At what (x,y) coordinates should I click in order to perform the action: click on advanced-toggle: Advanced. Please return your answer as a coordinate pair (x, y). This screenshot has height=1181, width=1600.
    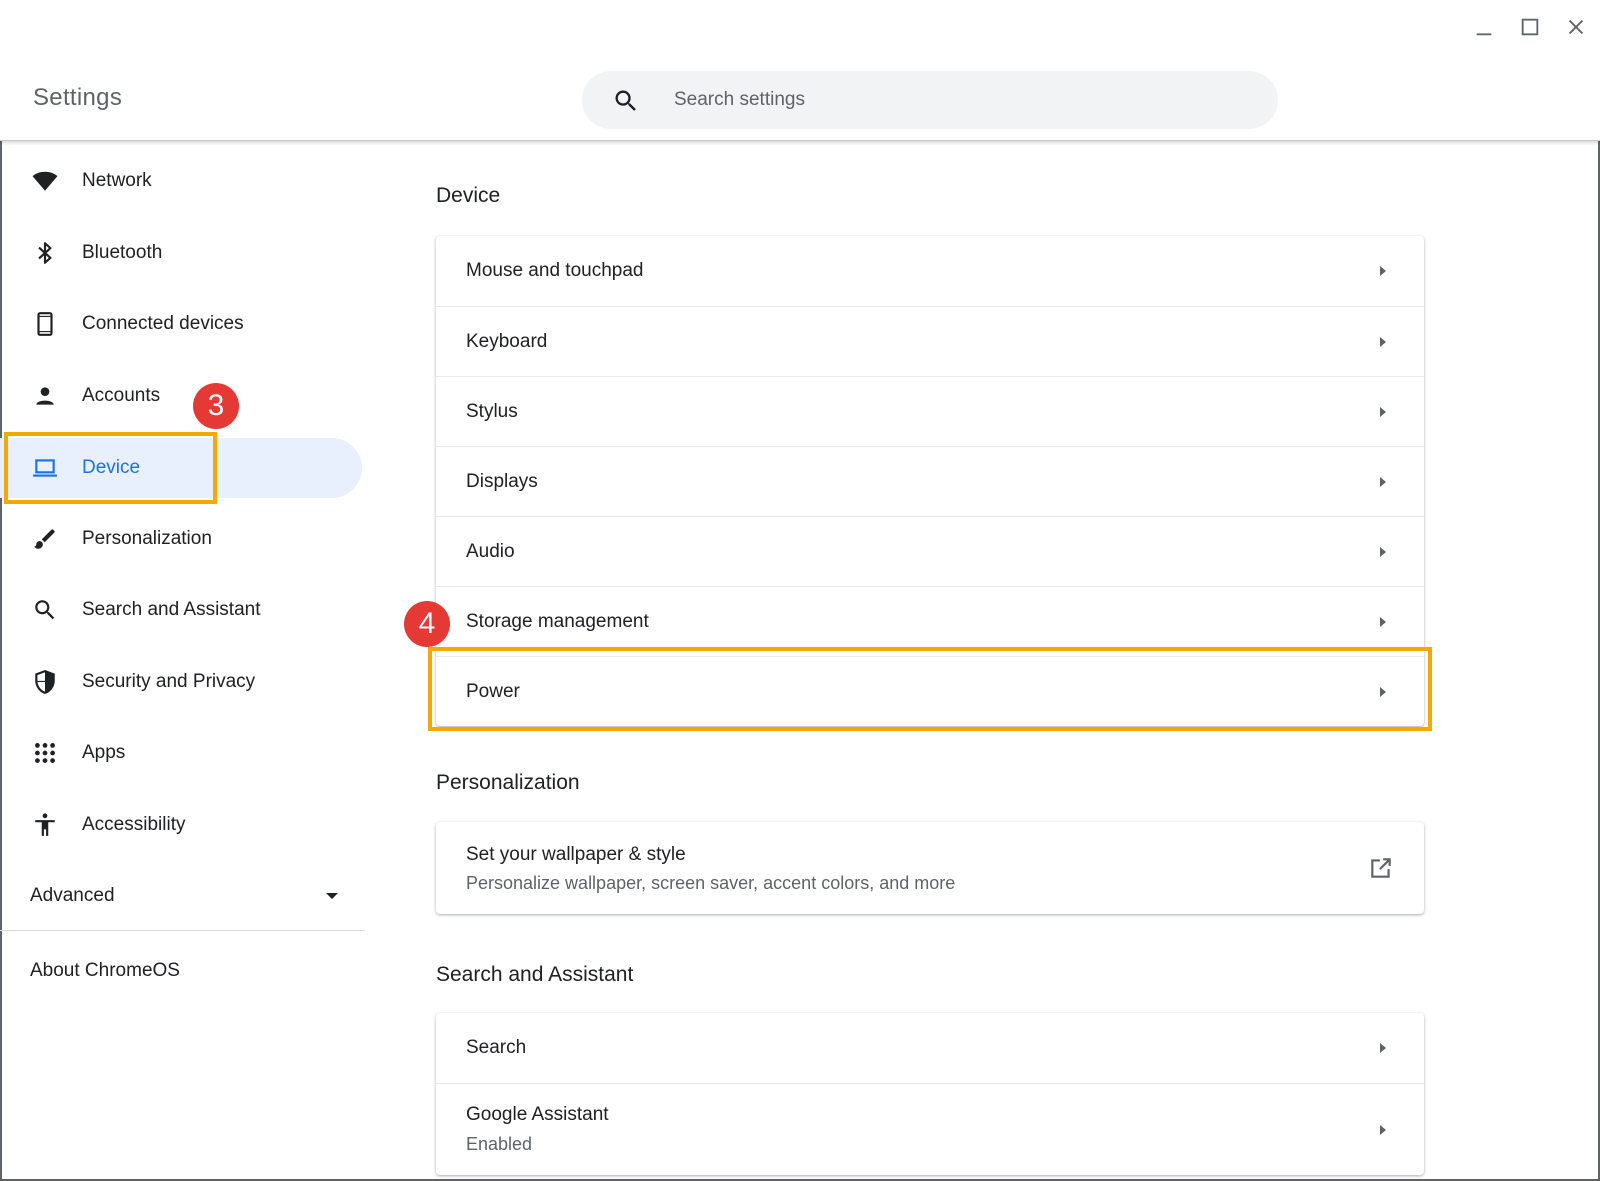
    Looking at the image, I should click on (185, 896).